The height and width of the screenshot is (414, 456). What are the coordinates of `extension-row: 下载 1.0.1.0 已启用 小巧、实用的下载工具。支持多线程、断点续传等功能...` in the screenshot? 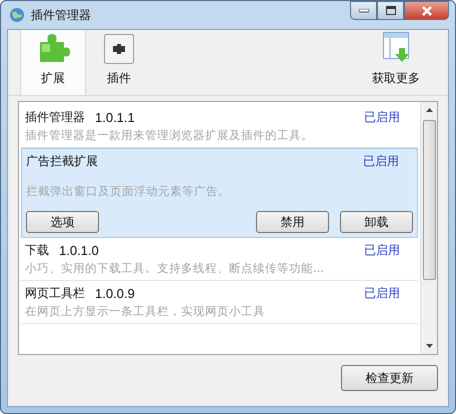 It's located at (219, 259).